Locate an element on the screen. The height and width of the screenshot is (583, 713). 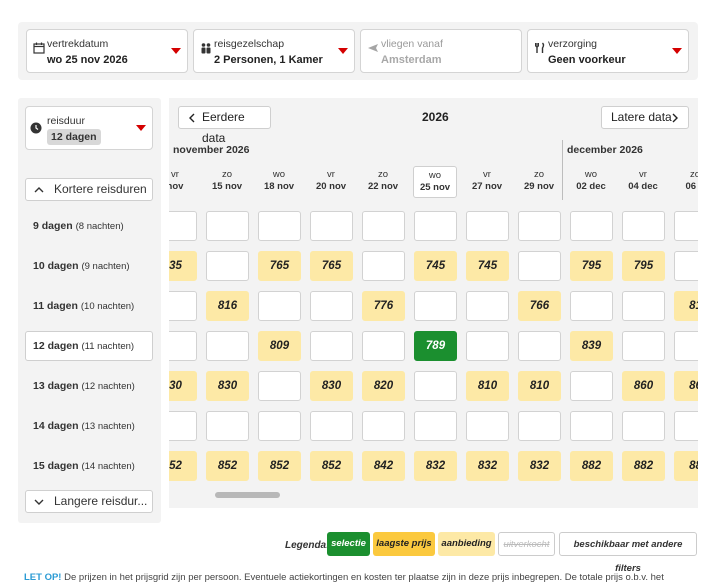
date-column-header: vr nov is located at coordinates (183, 182).